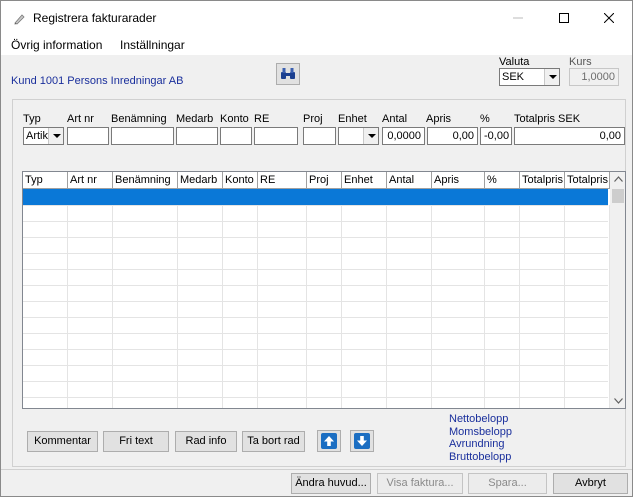  I want to click on label-enhet: Enhet, so click(352, 119).